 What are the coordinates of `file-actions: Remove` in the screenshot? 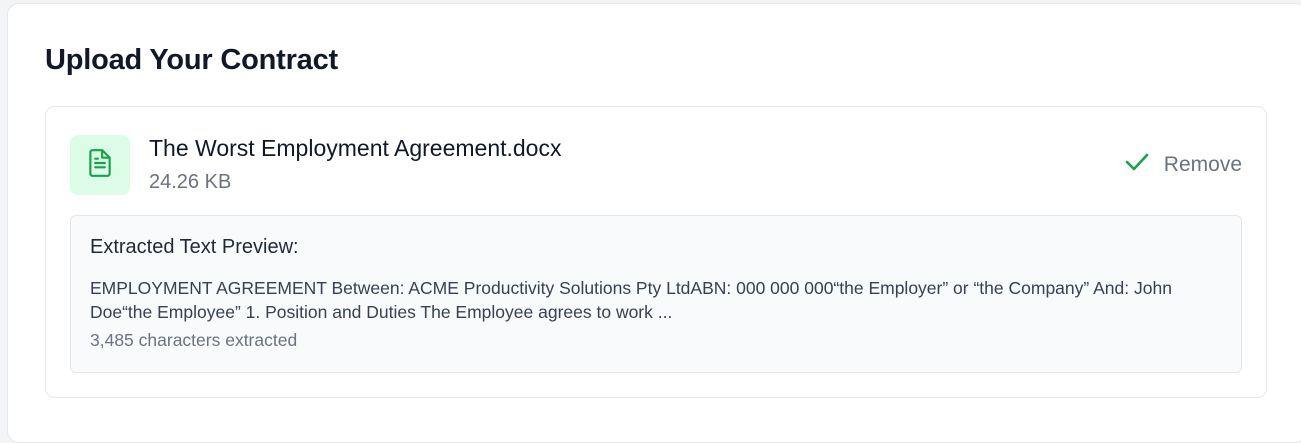 It's located at (1183, 164).